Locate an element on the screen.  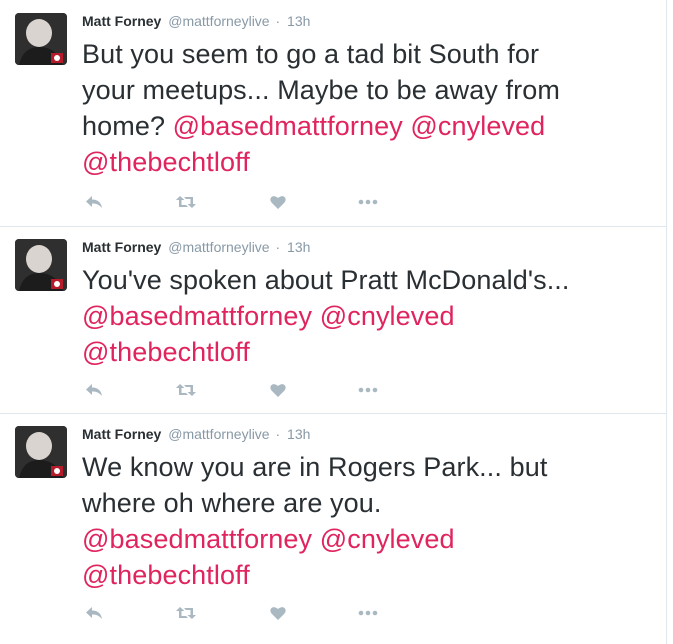
text-line: where oh where are you. is located at coordinates (232, 503).